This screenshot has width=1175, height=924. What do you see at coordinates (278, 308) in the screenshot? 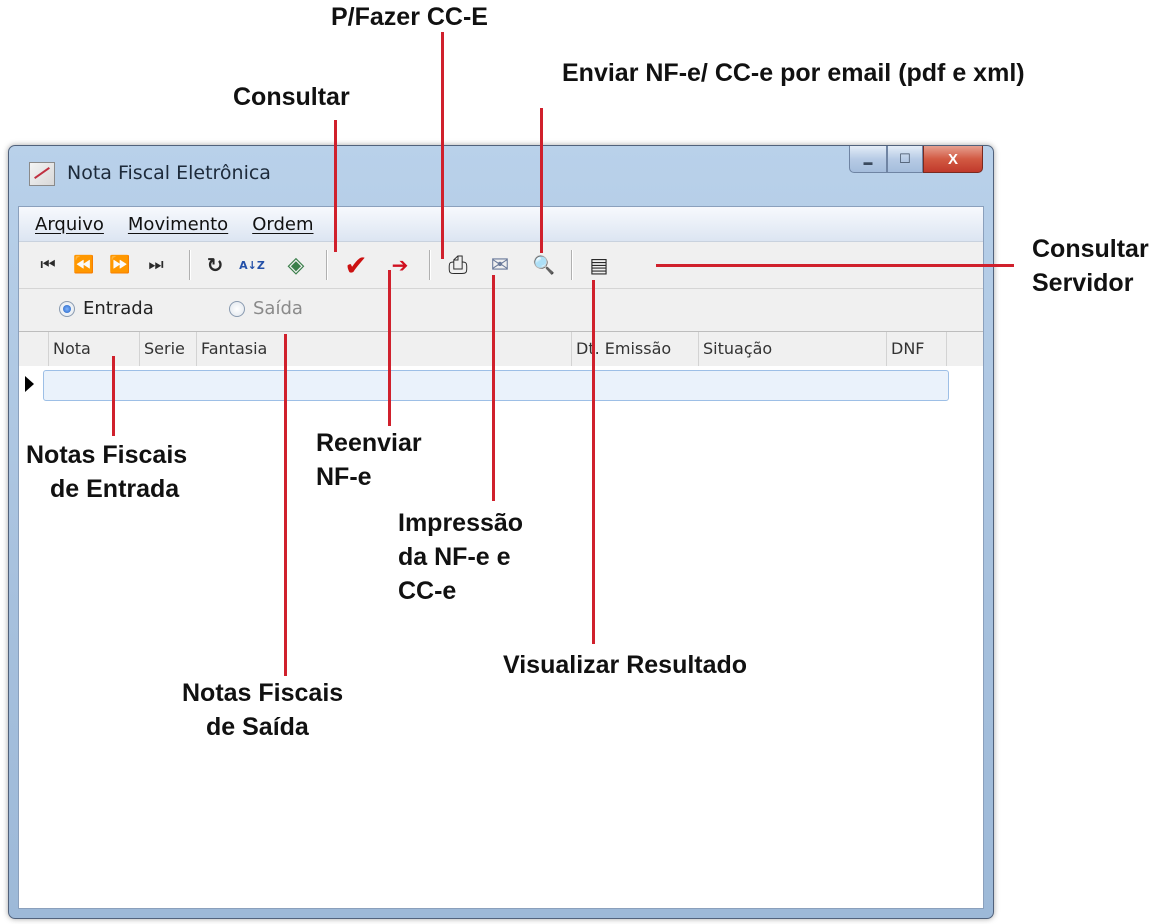
I see `radio-saida-label: Saída` at bounding box center [278, 308].